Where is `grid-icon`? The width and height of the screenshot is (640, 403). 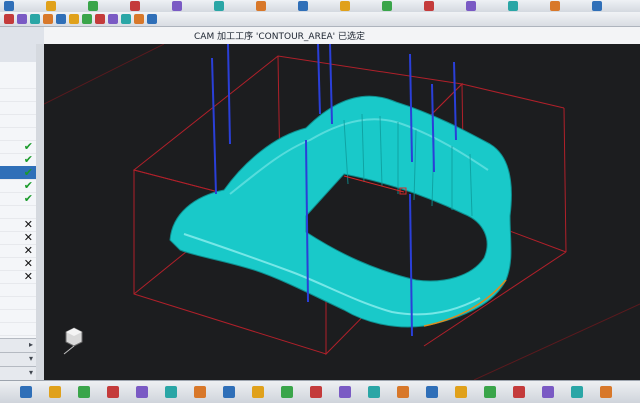 grid-icon is located at coordinates (471, 6).